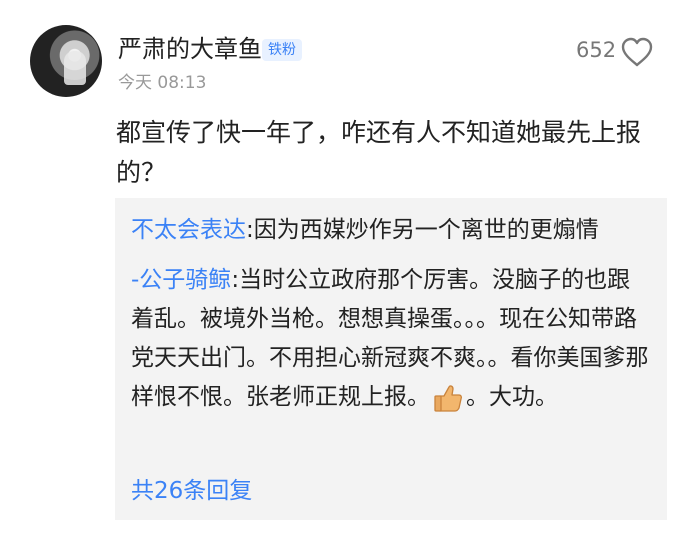 The width and height of the screenshot is (700, 545). Describe the element at coordinates (190, 49) in the screenshot. I see `username: 严肃的大章鱼` at that location.